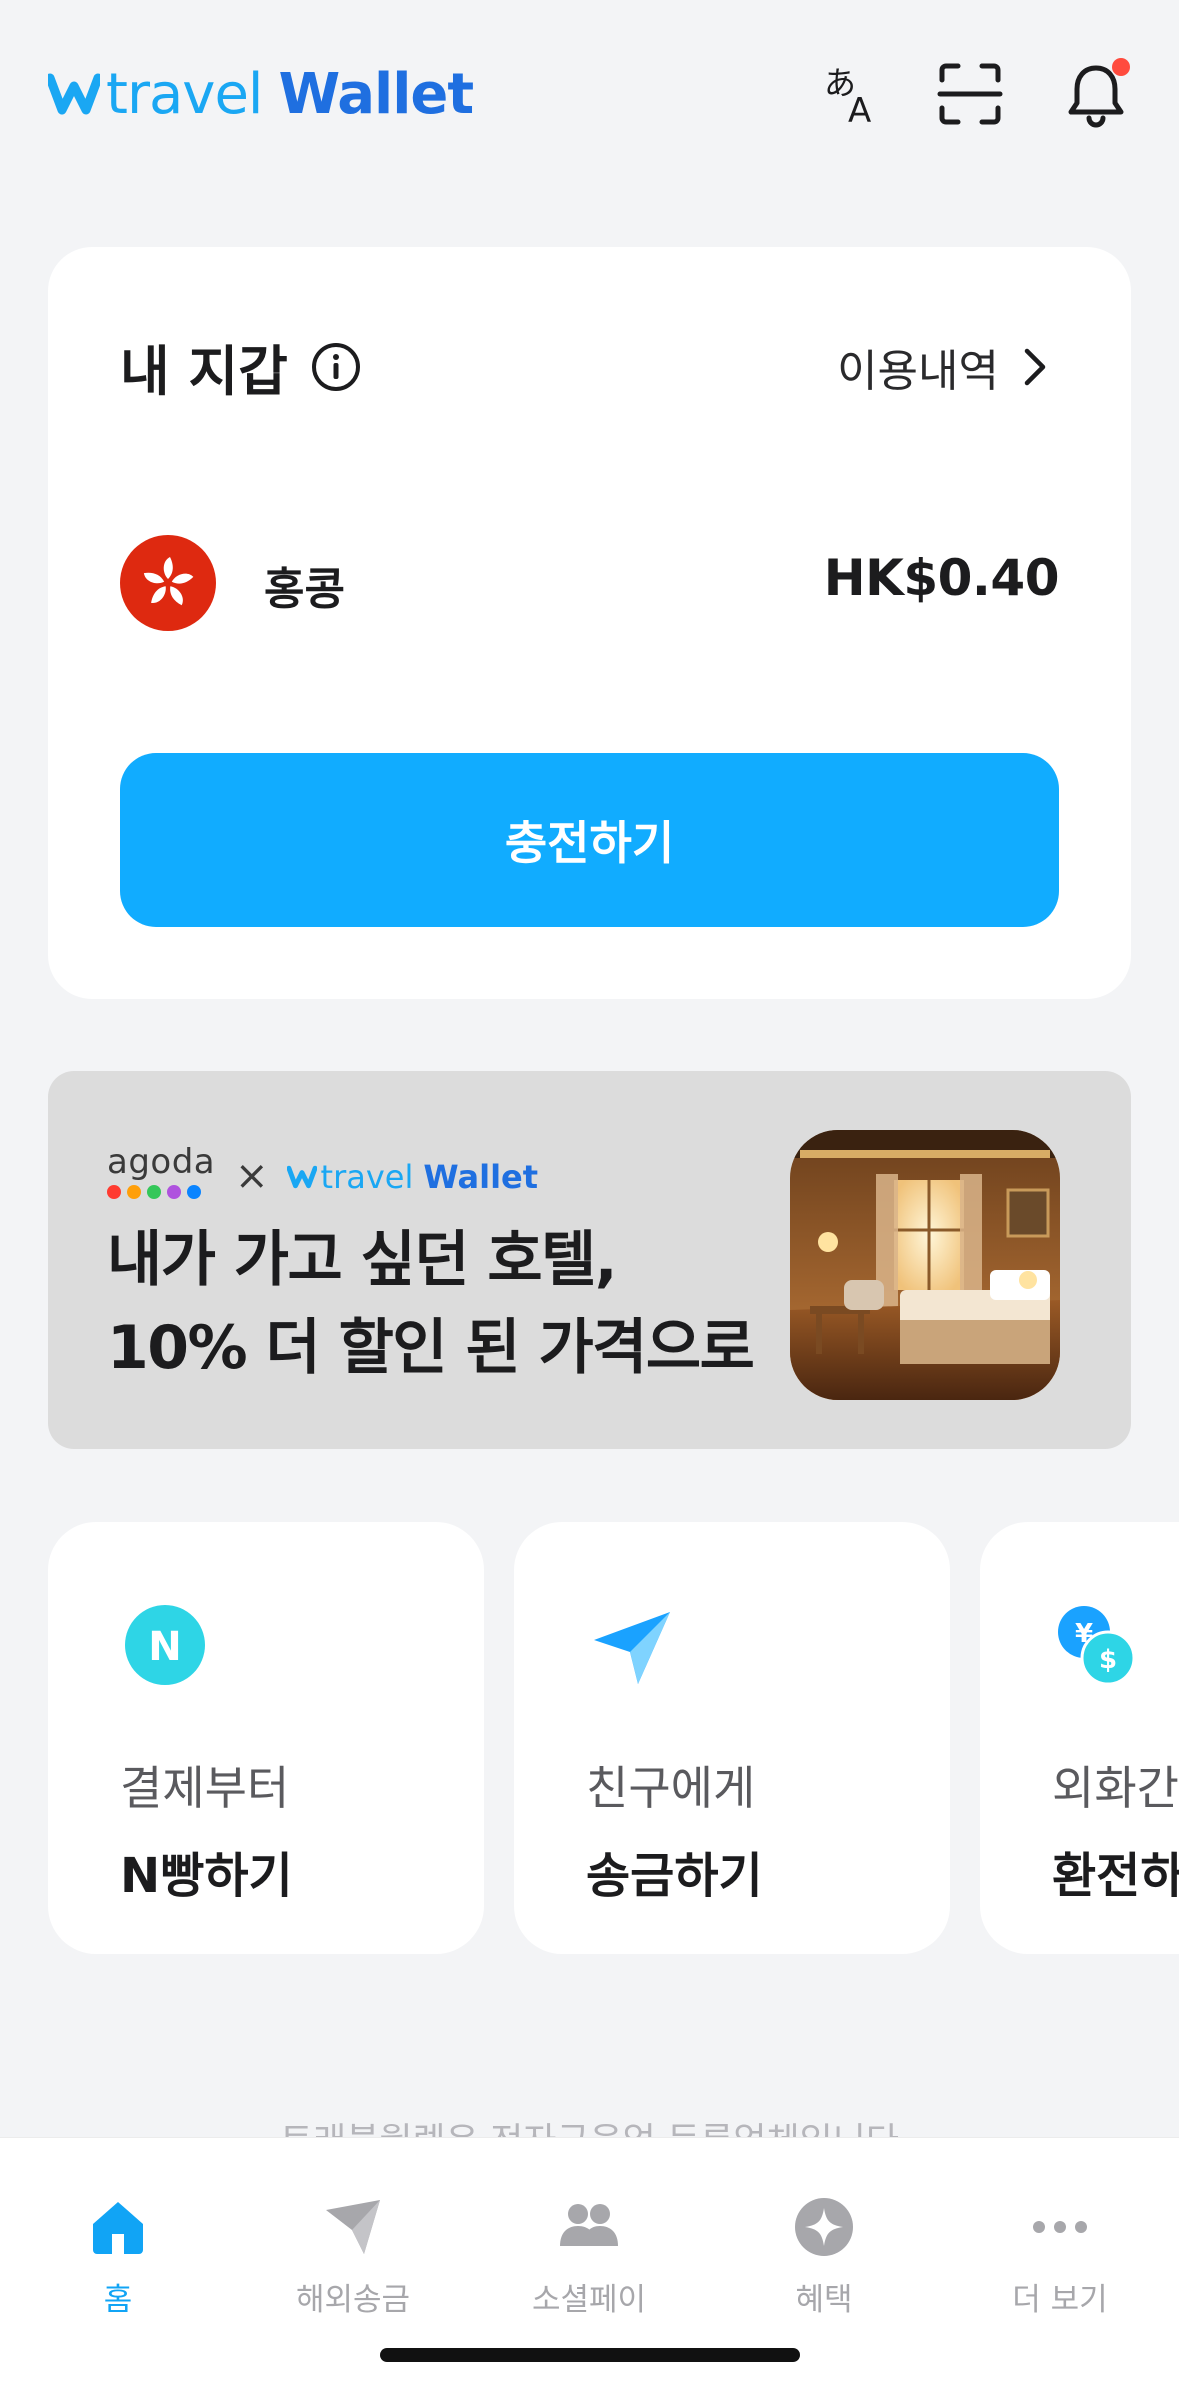 The width and height of the screenshot is (1179, 2387). I want to click on currency-balance: HK$0.40, so click(941, 578).